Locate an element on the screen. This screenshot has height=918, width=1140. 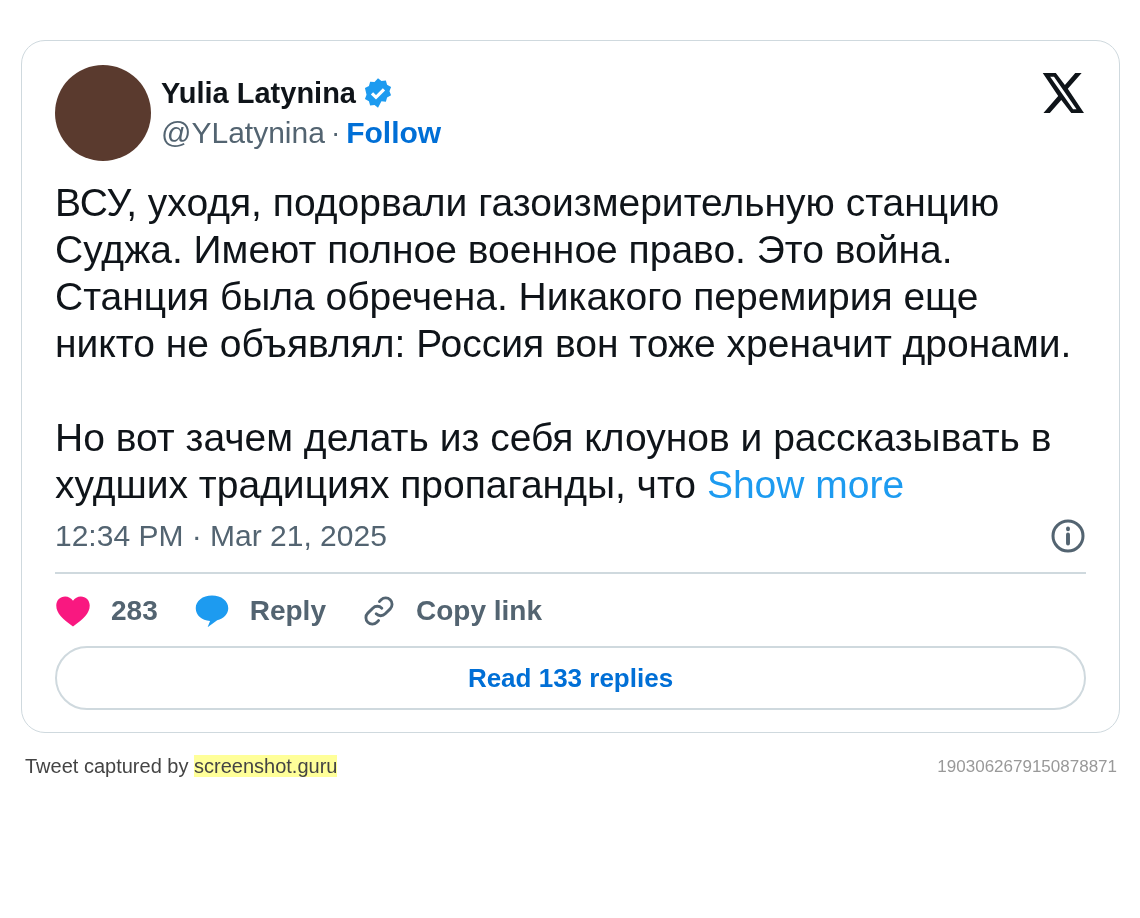
like-action-button: 283 is located at coordinates (106, 611).